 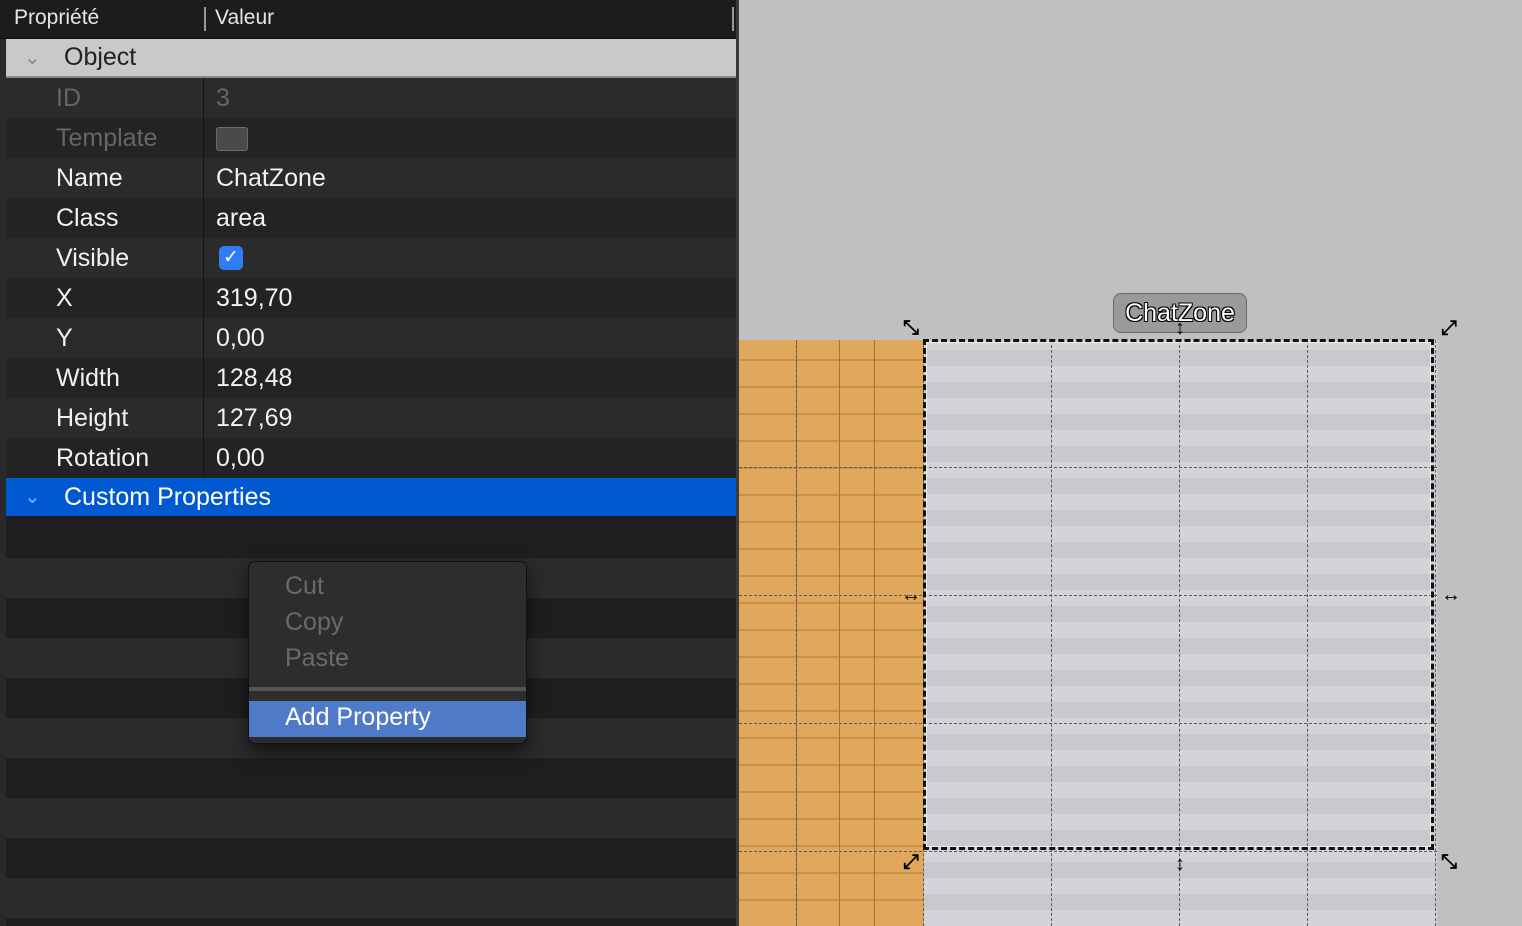 What do you see at coordinates (88, 378) in the screenshot?
I see `property-key: Width` at bounding box center [88, 378].